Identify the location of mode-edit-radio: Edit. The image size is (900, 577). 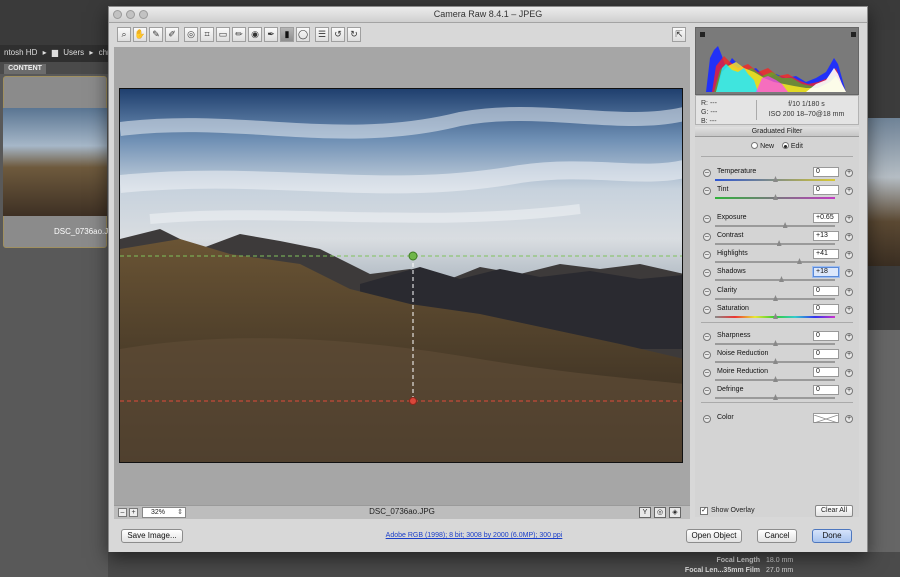
(792, 146).